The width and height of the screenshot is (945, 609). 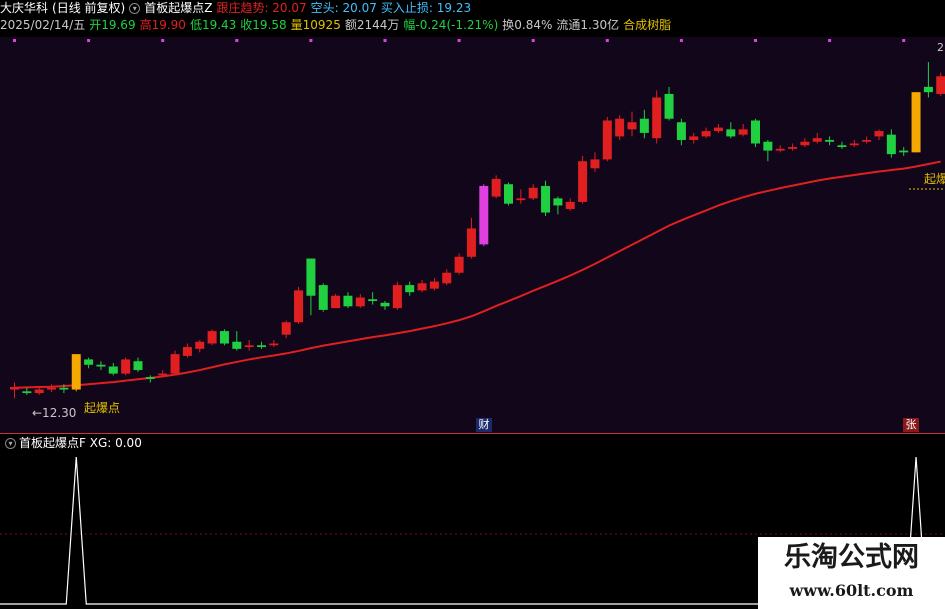 What do you see at coordinates (911, 425) in the screenshot?
I see `limit-up-badge: 张` at bounding box center [911, 425].